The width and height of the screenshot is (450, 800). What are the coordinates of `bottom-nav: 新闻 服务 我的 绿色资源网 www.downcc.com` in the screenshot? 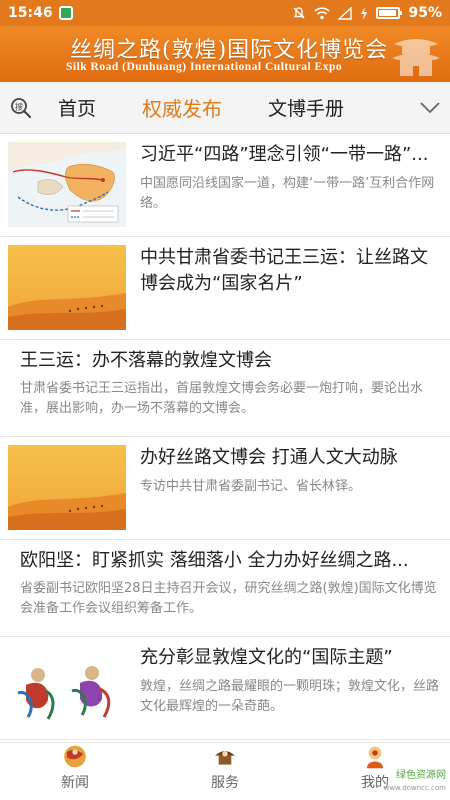 It's located at (225, 771).